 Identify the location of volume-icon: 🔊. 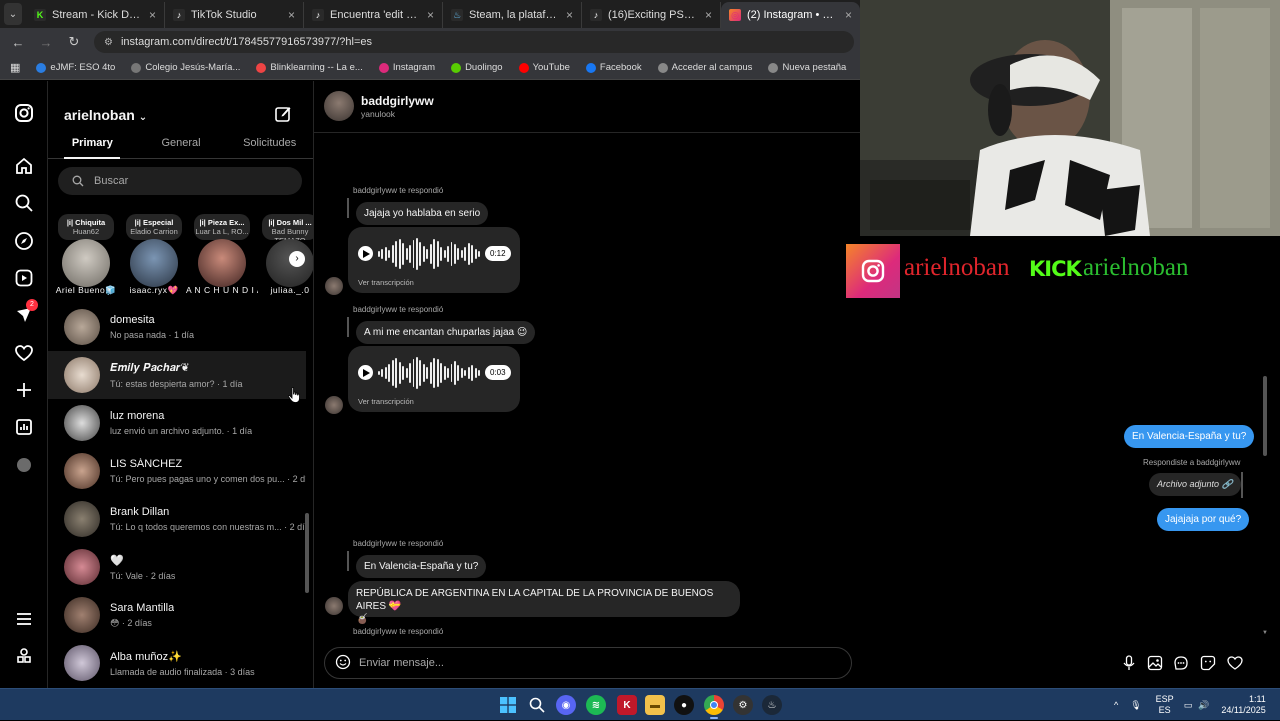
(1203, 705).